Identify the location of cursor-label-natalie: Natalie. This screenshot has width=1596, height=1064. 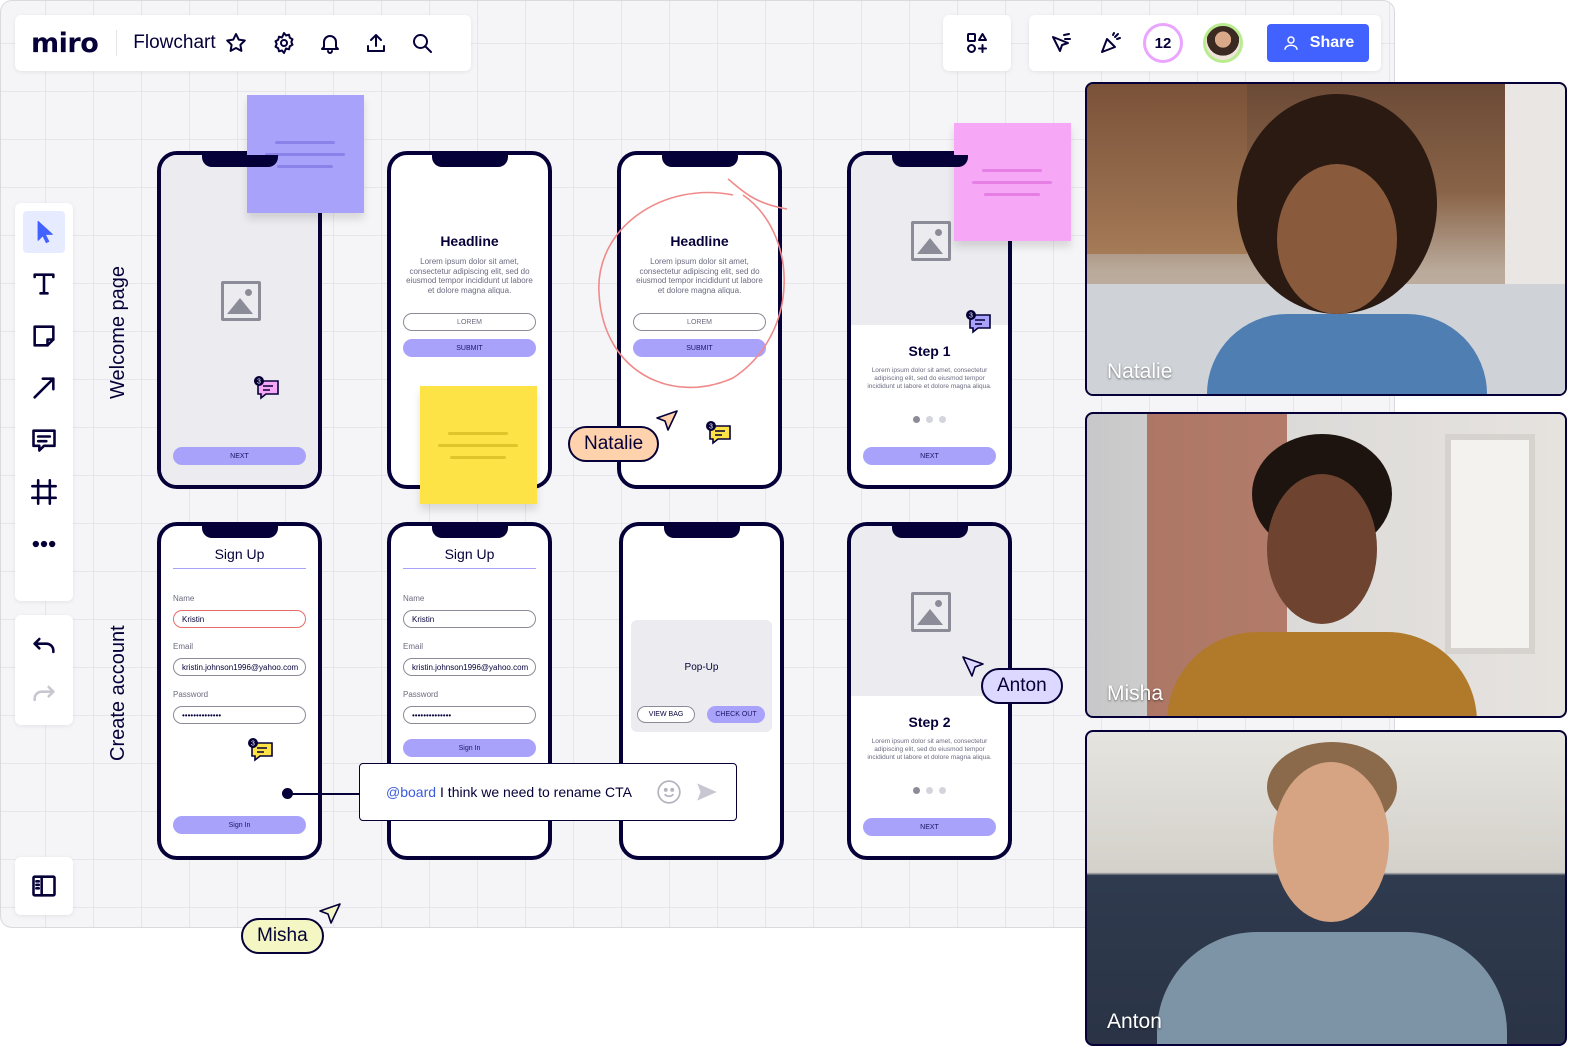
(614, 444).